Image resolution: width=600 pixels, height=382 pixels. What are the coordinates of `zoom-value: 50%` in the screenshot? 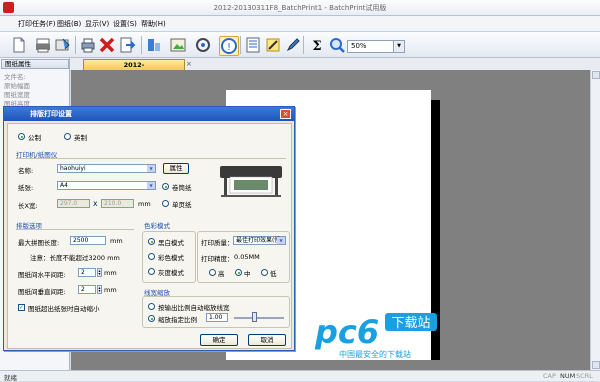 It's located at (359, 46).